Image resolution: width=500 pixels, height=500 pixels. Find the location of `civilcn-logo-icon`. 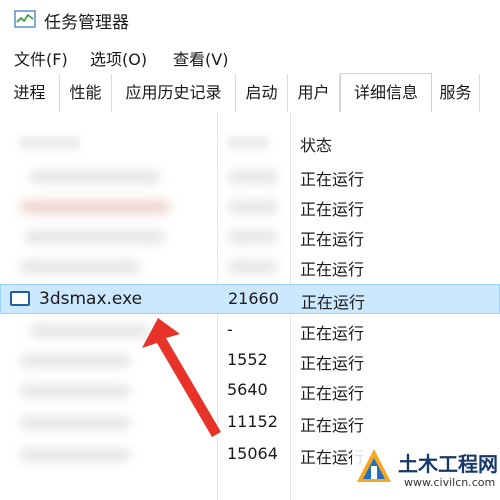

civilcn-logo-icon is located at coordinates (374, 465).